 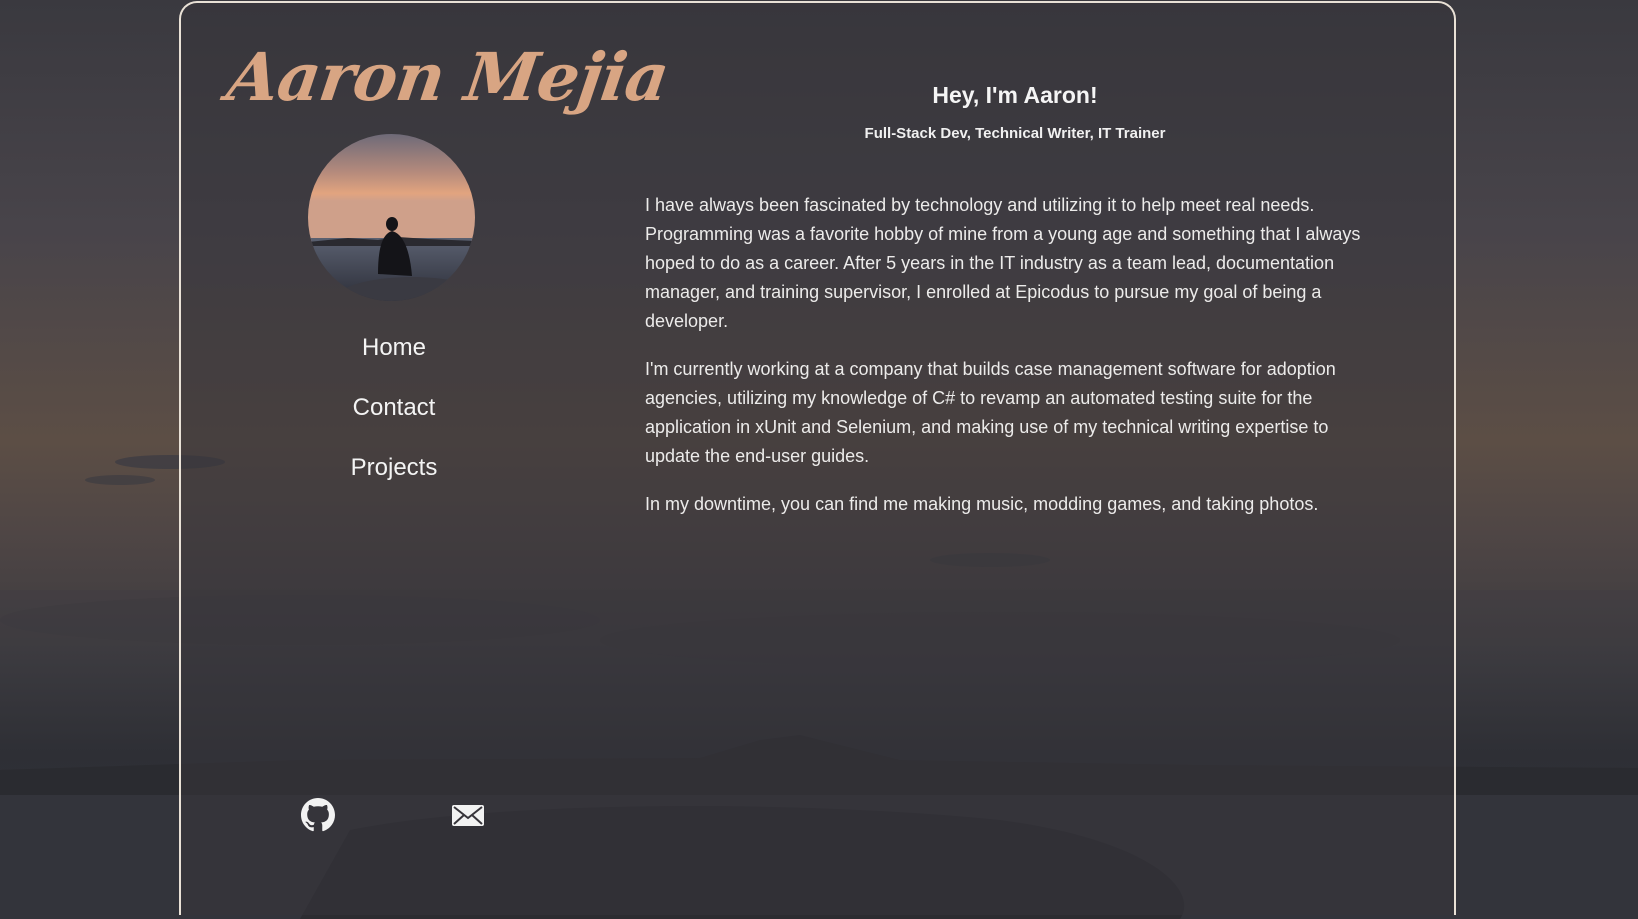 I want to click on intro-heading: Hey, I'm Aaron!, so click(x=1015, y=95).